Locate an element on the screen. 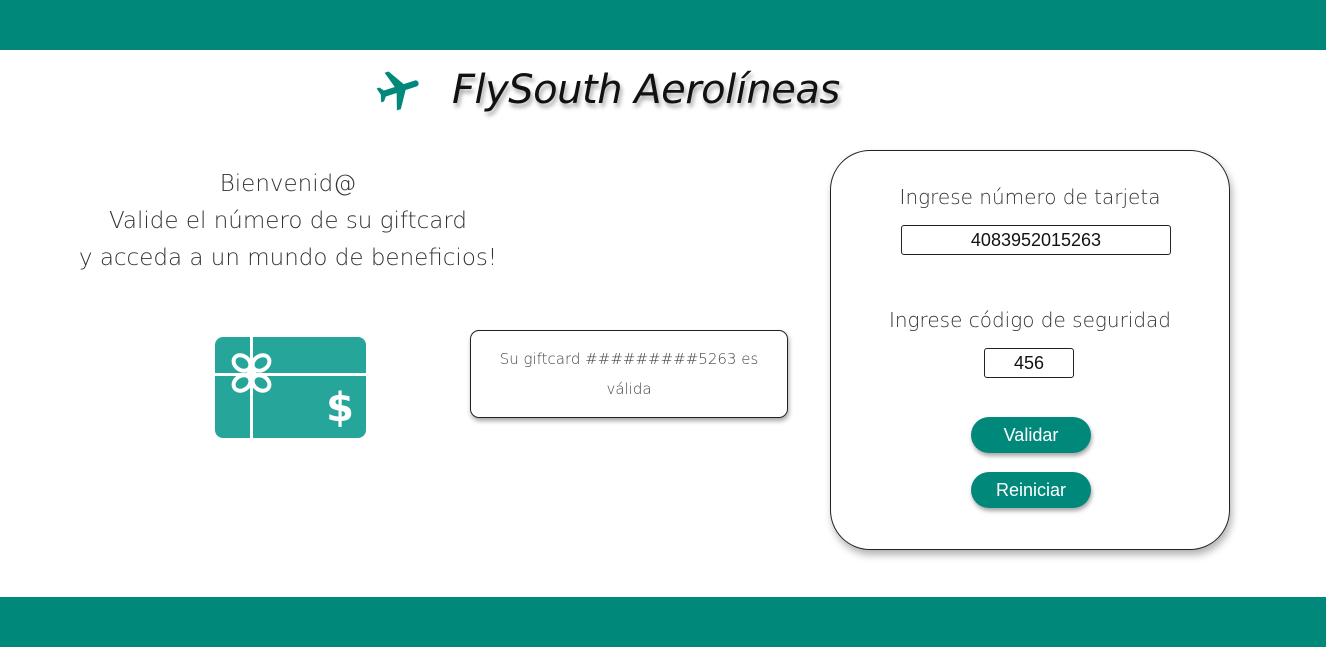  validation-result-text: Su giftcard #########5263 es válida is located at coordinates (629, 374).